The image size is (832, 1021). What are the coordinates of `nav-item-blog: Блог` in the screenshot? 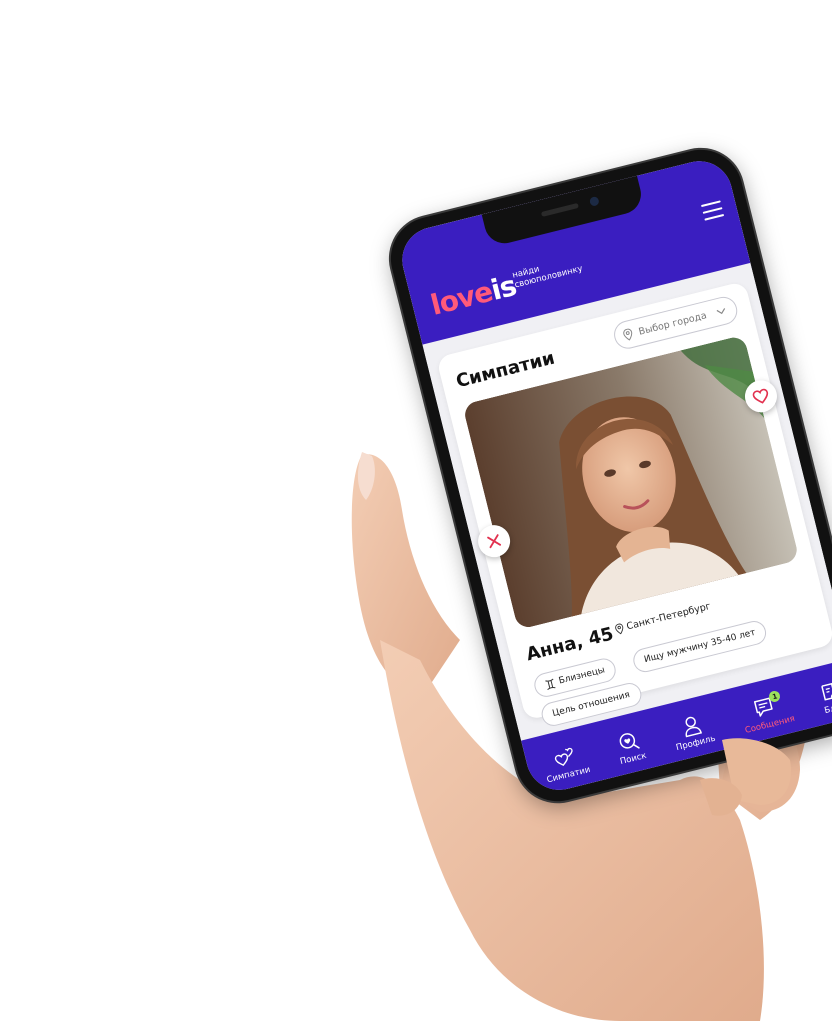 It's located at (824, 696).